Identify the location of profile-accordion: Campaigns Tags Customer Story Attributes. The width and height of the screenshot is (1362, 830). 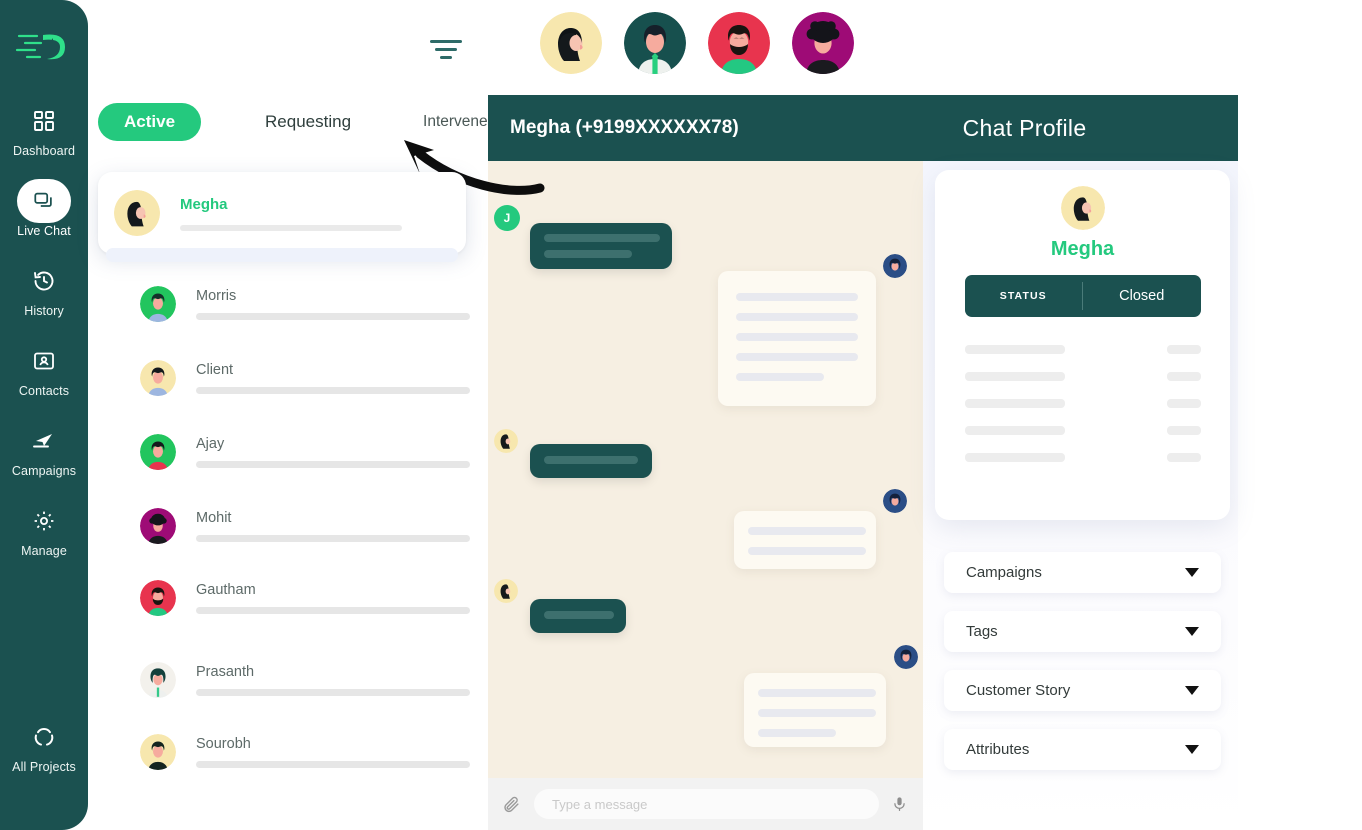
(1082, 670).